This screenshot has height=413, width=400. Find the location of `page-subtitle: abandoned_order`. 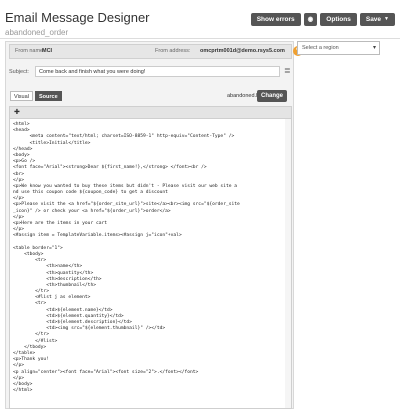

page-subtitle: abandoned_order is located at coordinates (37, 32).